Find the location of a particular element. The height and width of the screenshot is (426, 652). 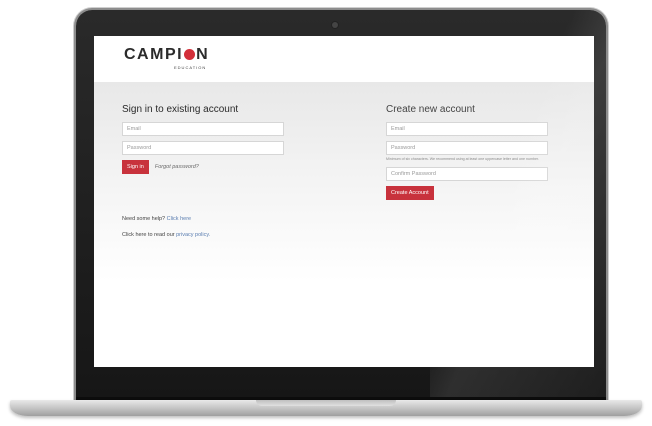

help-text: Need some help? is located at coordinates (144, 219).